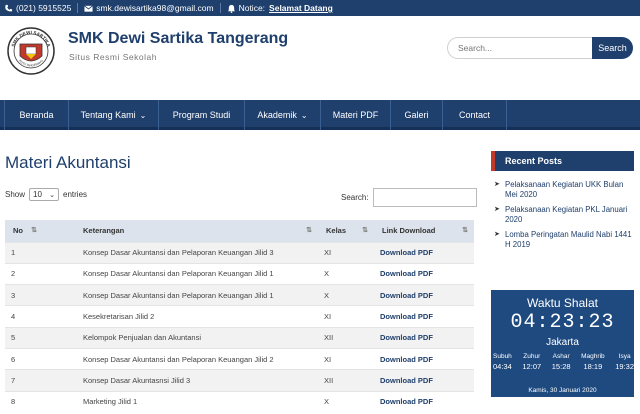 The width and height of the screenshot is (640, 414). I want to click on email-link: smk.dewisartika98@gmail.com, so click(154, 8).